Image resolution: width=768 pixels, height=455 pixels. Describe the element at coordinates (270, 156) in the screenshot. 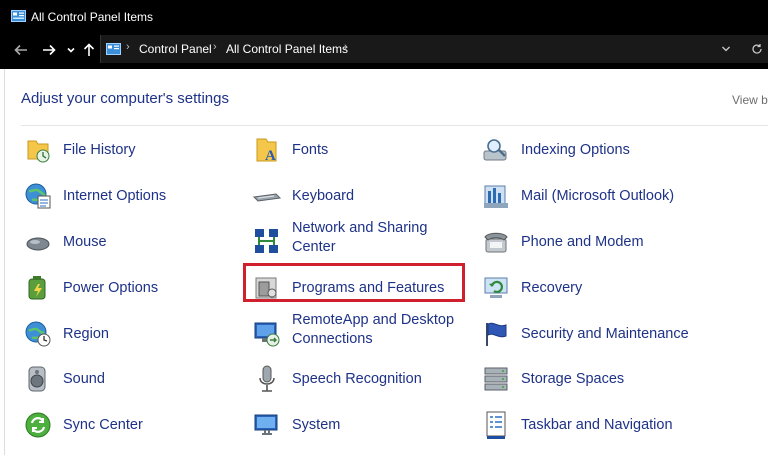

I see `svg-text: A` at that location.